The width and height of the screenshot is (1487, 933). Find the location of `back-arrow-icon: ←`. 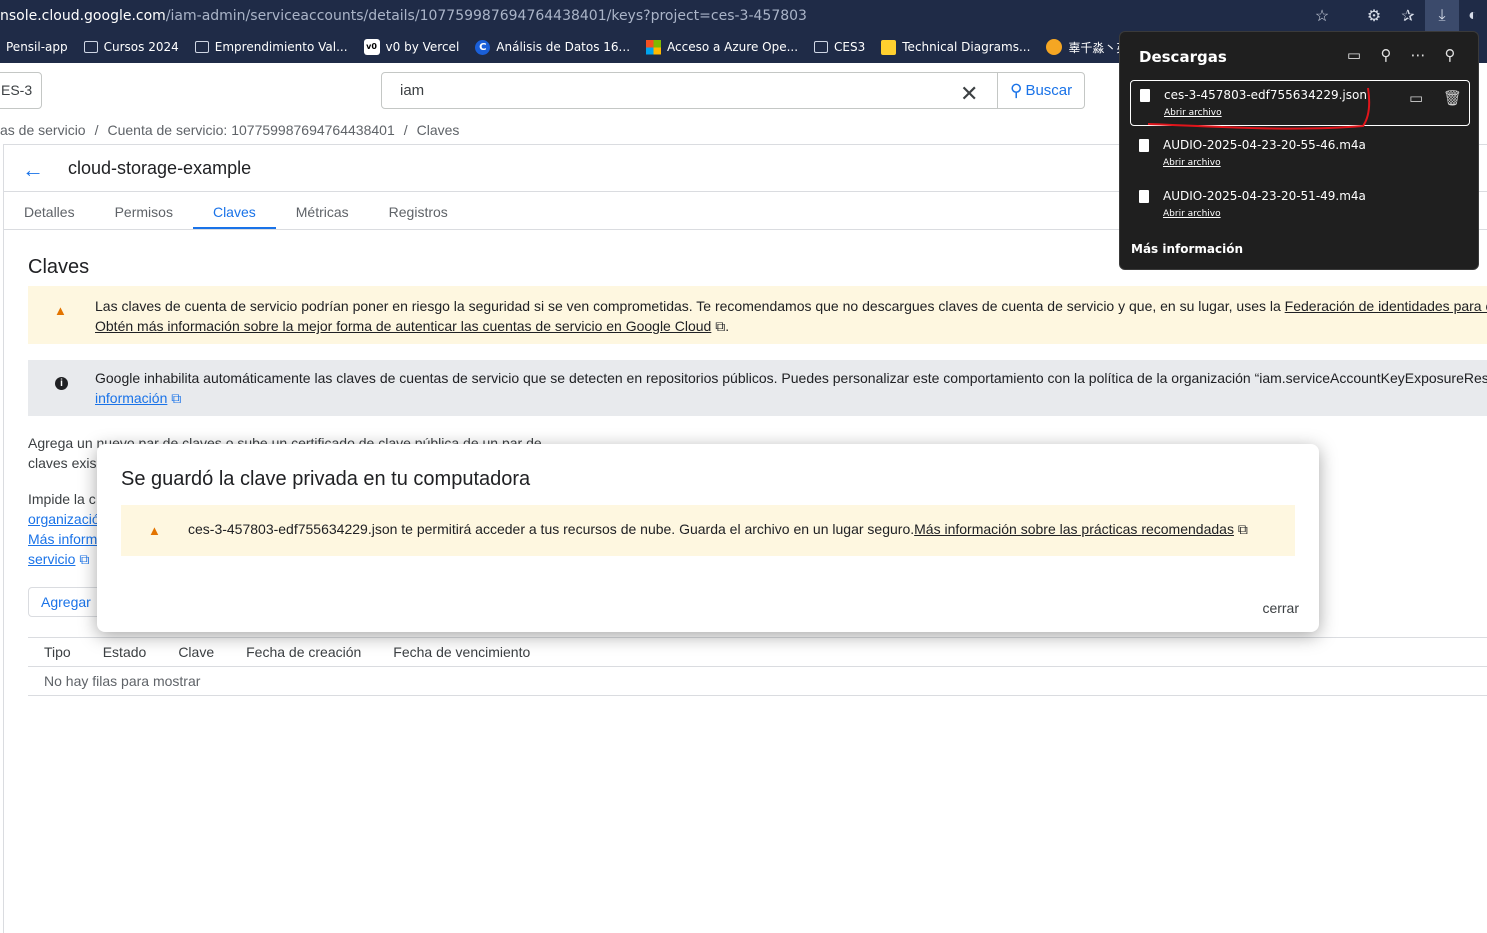

back-arrow-icon: ← is located at coordinates (33, 170).